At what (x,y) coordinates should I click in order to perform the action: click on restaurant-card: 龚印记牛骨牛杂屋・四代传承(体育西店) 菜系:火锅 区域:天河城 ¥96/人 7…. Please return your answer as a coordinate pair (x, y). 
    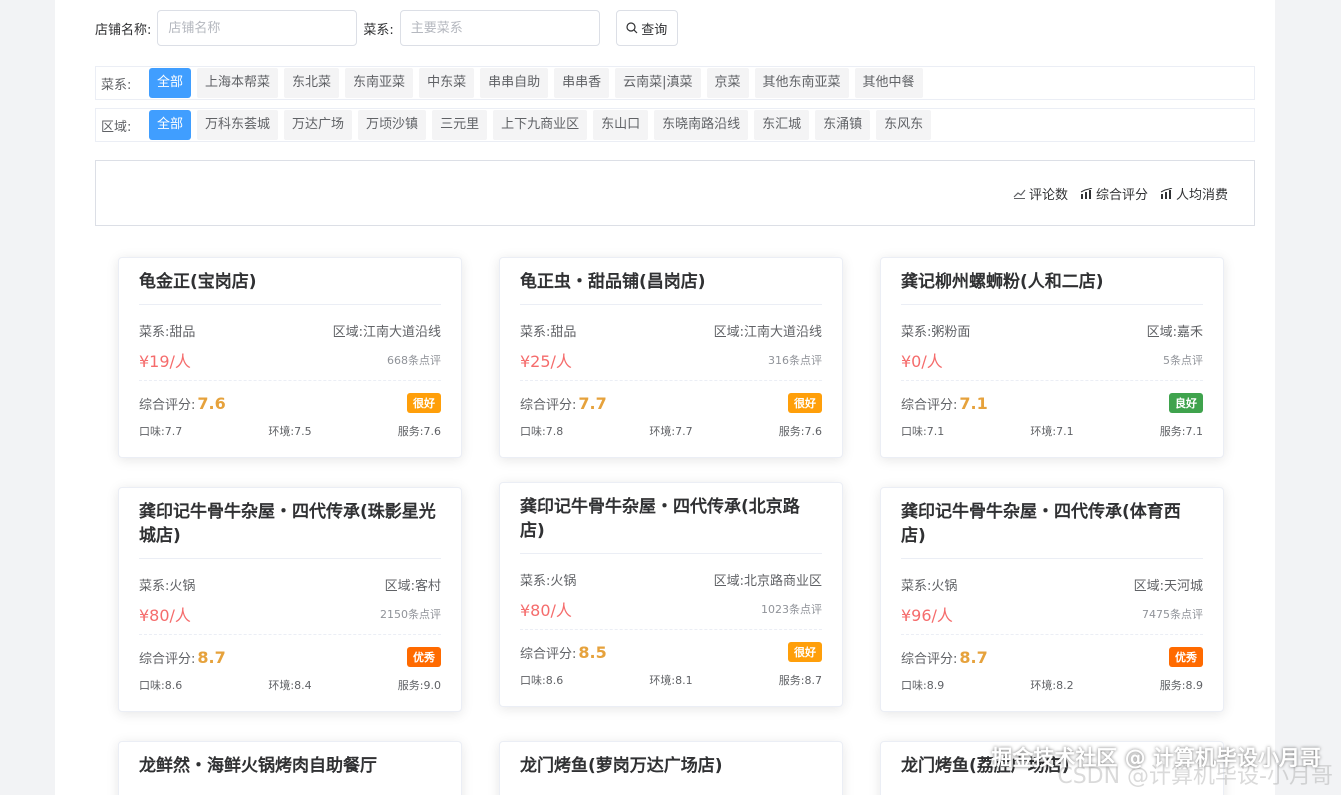
    Looking at the image, I should click on (1052, 599).